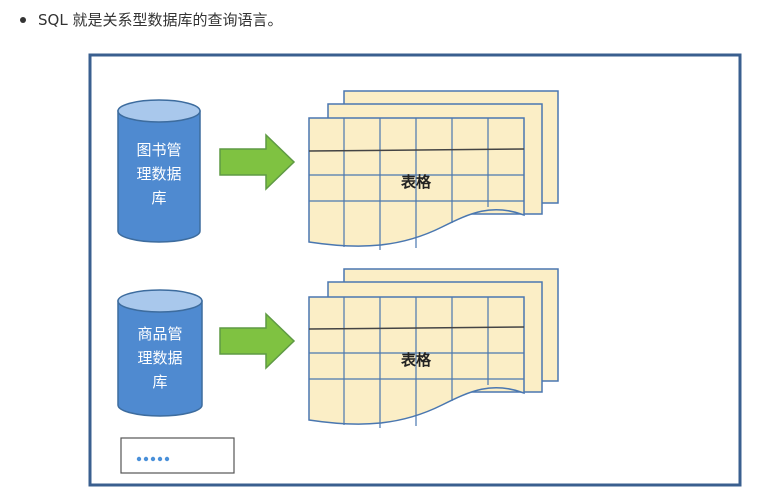 This screenshot has height=497, width=779. I want to click on bullet-list-item: SQL 就是关系型数据库的查询语言。, so click(389, 20).